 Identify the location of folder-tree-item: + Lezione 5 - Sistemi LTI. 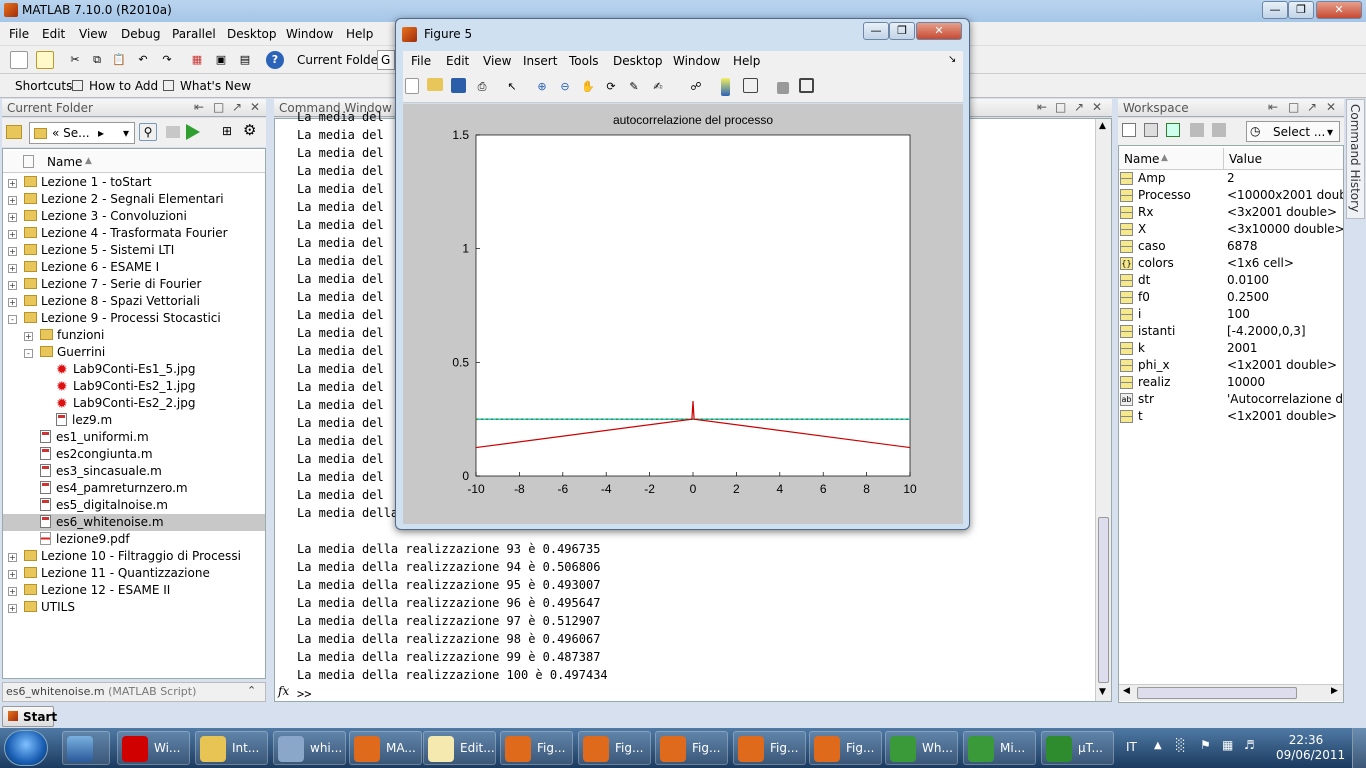
(134, 250).